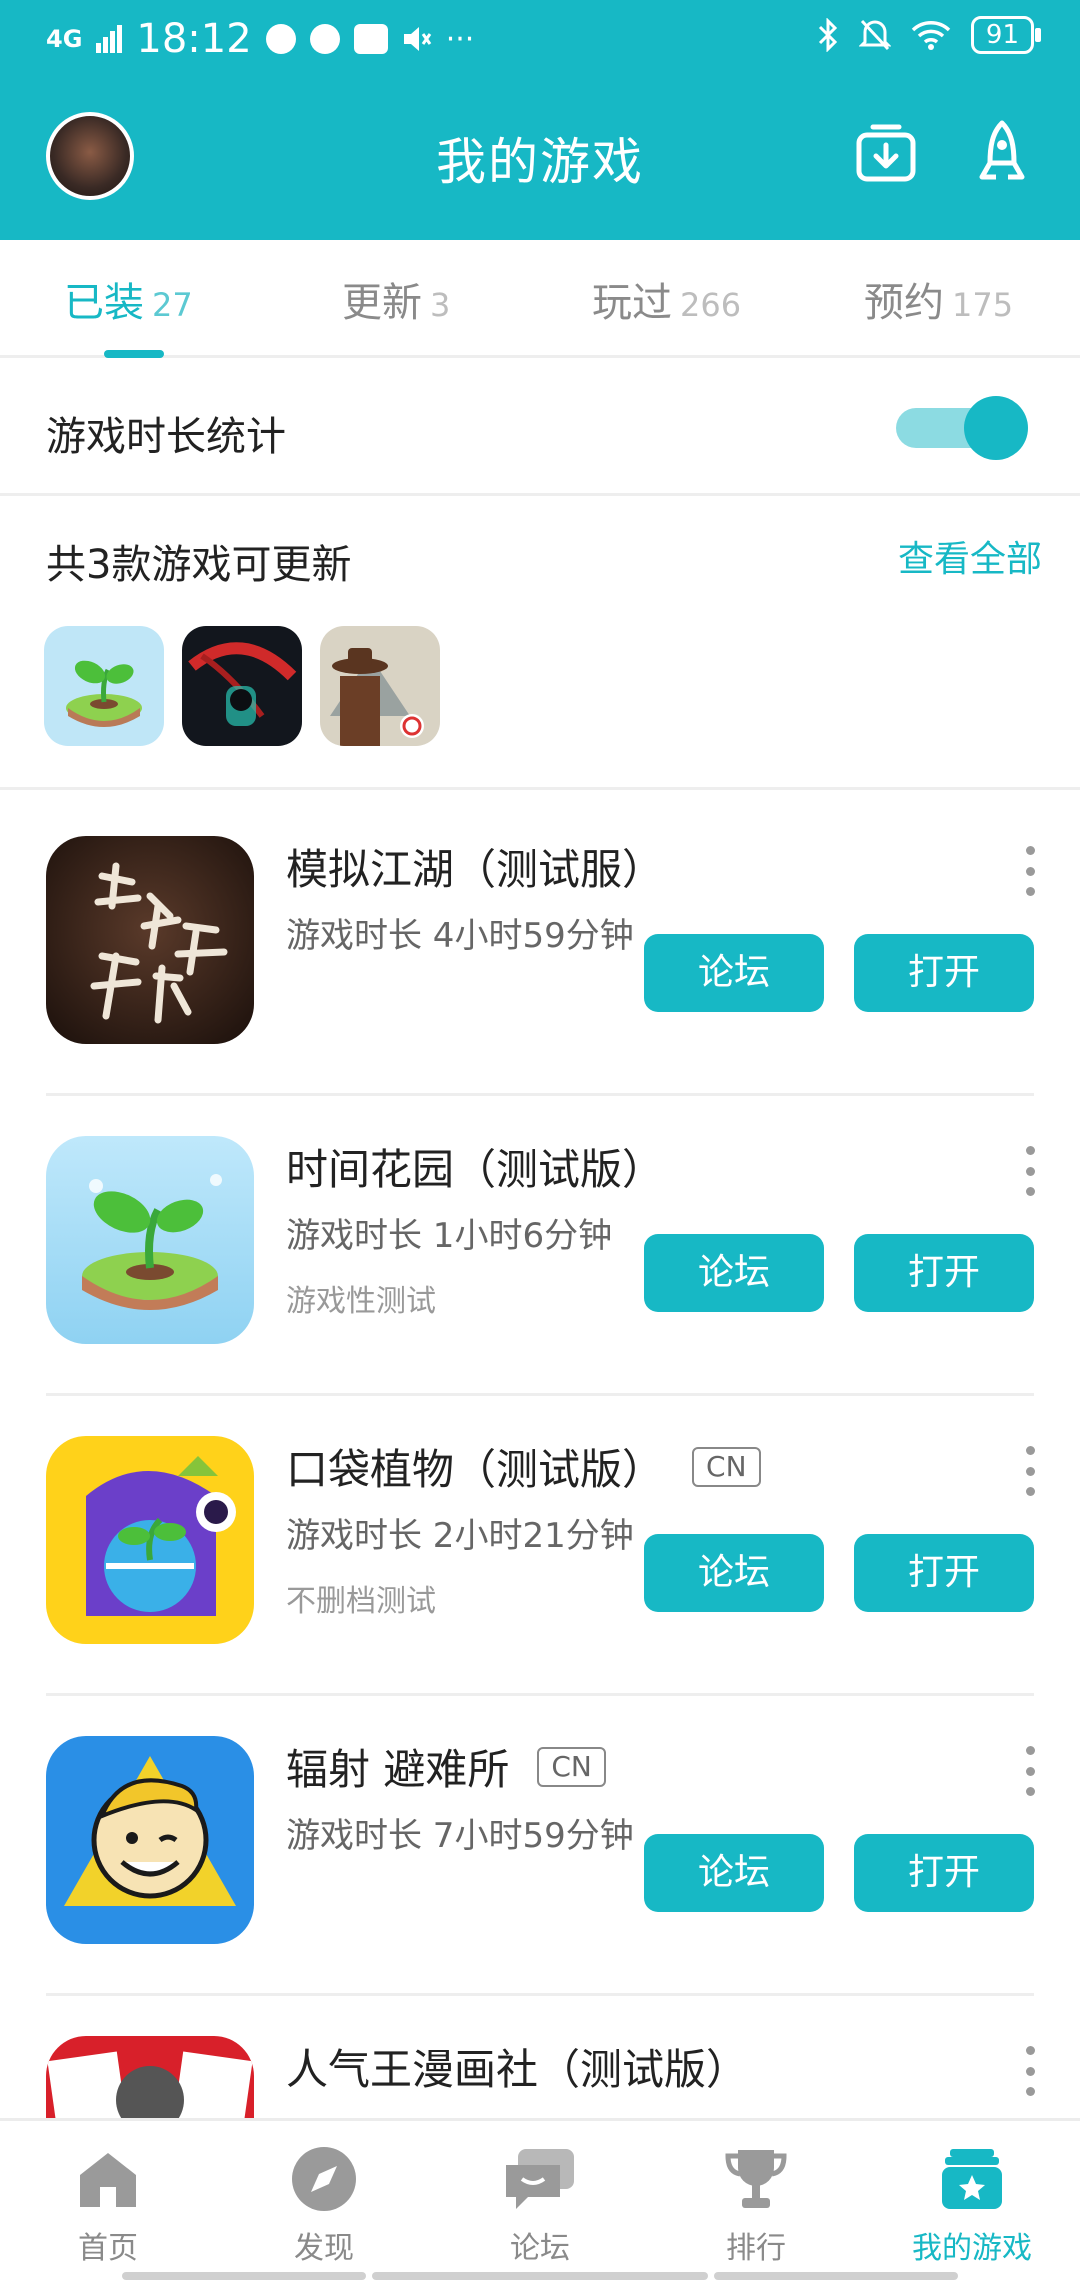 This screenshot has height=2280, width=1080. What do you see at coordinates (417, 39) in the screenshot?
I see `mute-icon` at bounding box center [417, 39].